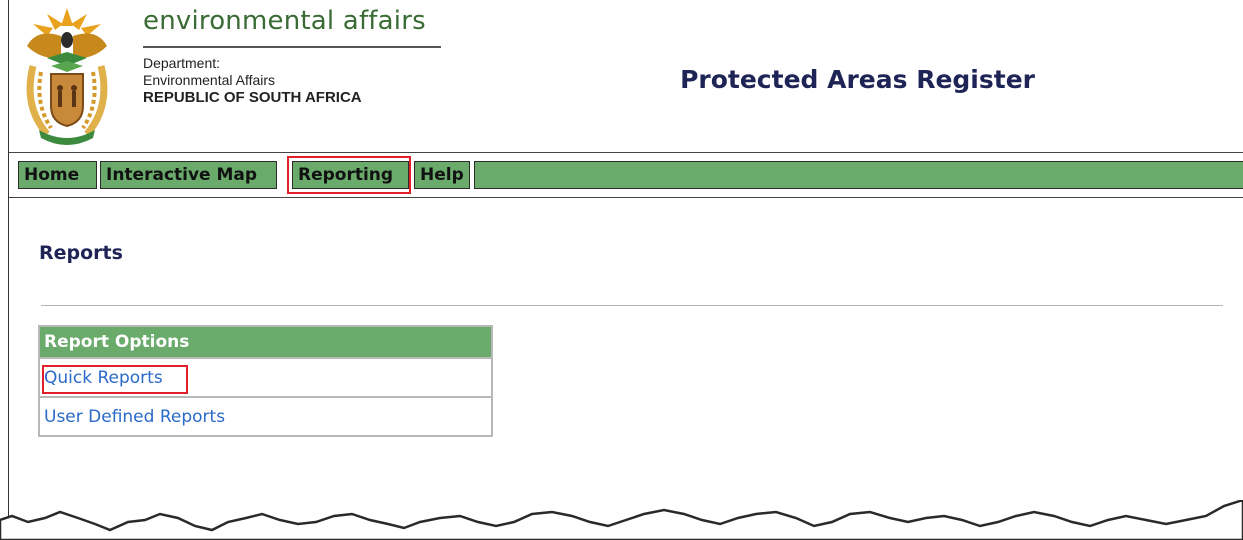 The image size is (1243, 540). What do you see at coordinates (265, 376) in the screenshot?
I see `quick-reports-link: Quick Reports` at bounding box center [265, 376].